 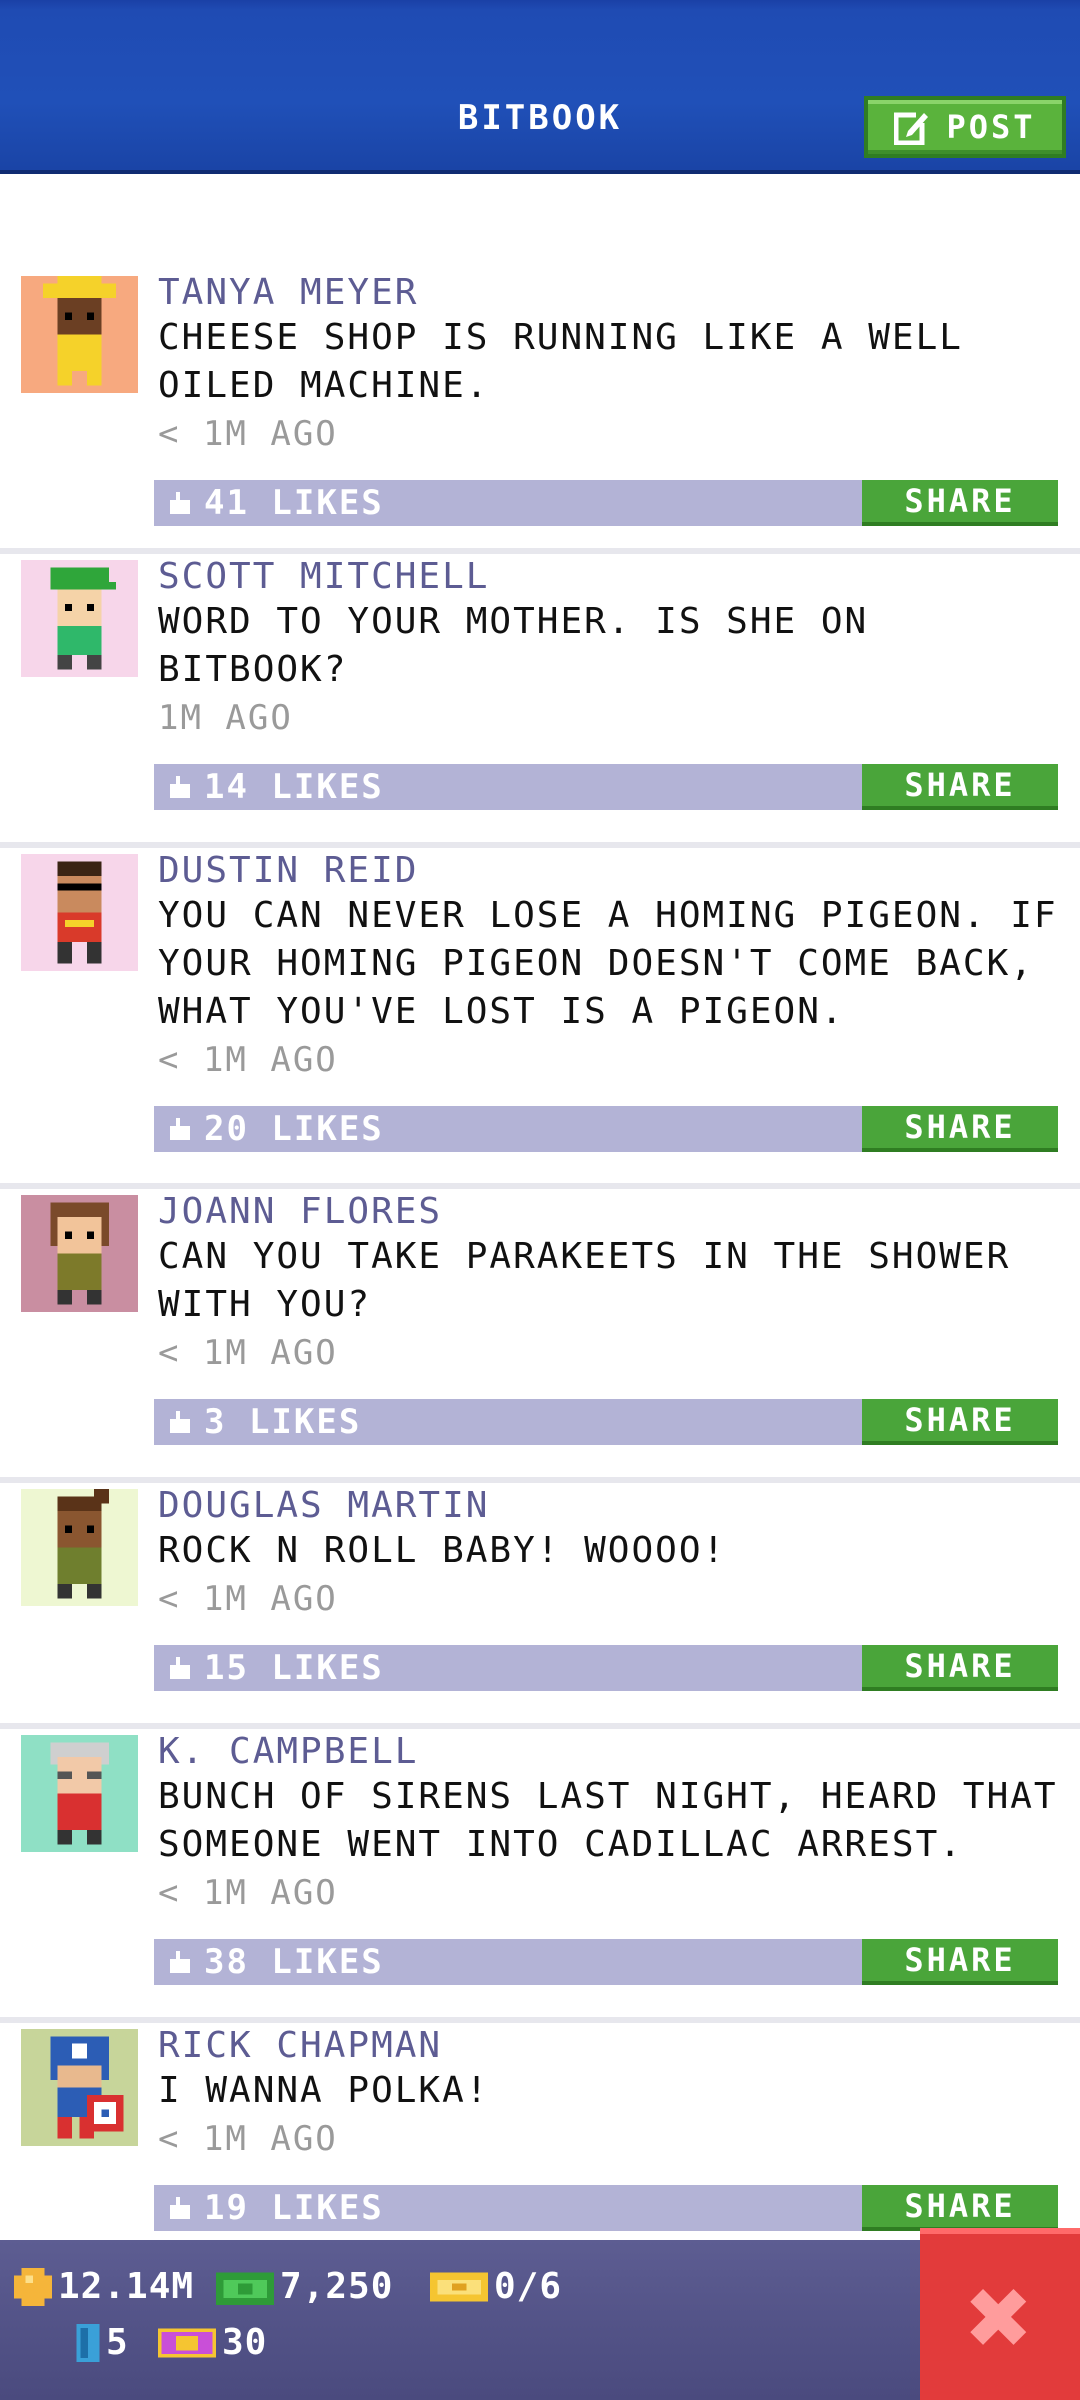 I want to click on likes-count: 38 LIKES, so click(x=294, y=1962).